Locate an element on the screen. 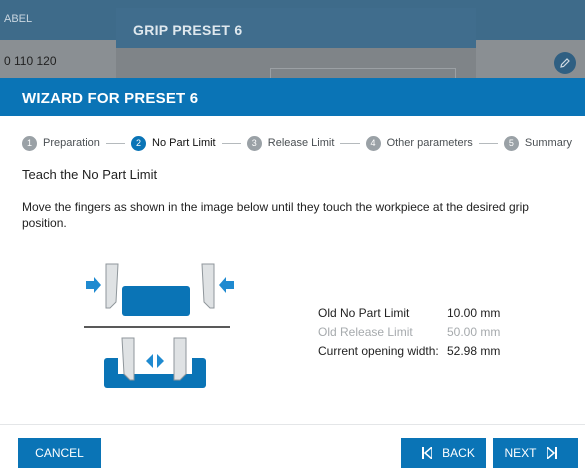  param-old-release-limit: Old Release Limit 50.00 mm is located at coordinates (428, 331).